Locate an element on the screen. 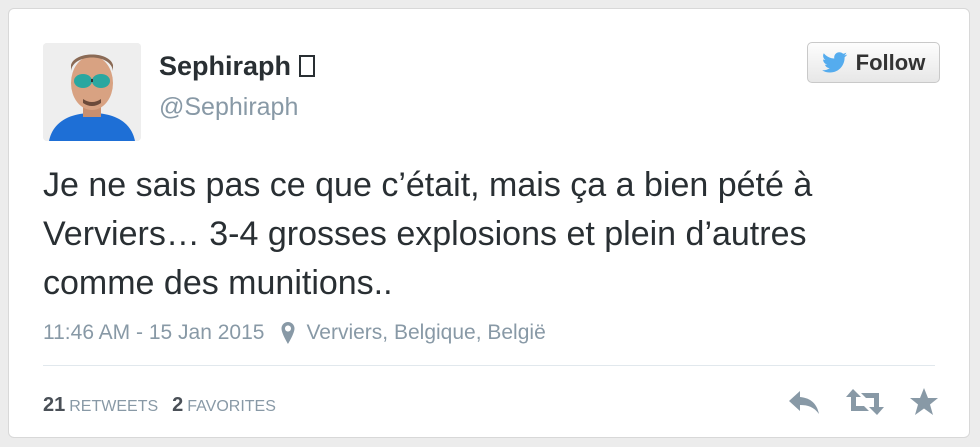 Image resolution: width=980 pixels, height=447 pixels. favorites-stat: 2 FAVORITES is located at coordinates (224, 405).